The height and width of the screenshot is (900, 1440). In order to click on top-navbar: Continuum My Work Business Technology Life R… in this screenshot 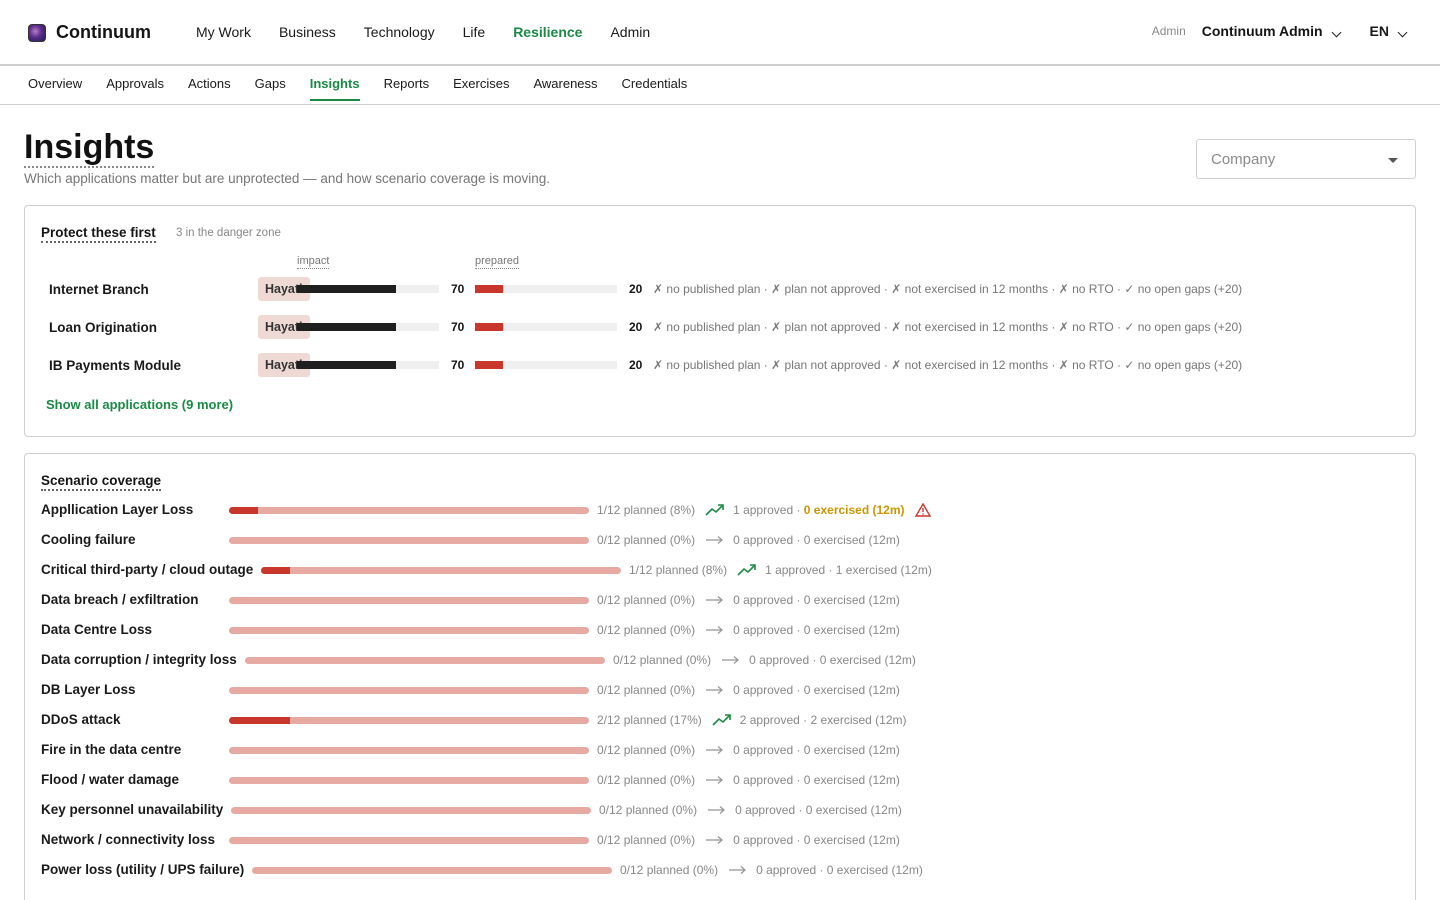, I will do `click(720, 33)`.